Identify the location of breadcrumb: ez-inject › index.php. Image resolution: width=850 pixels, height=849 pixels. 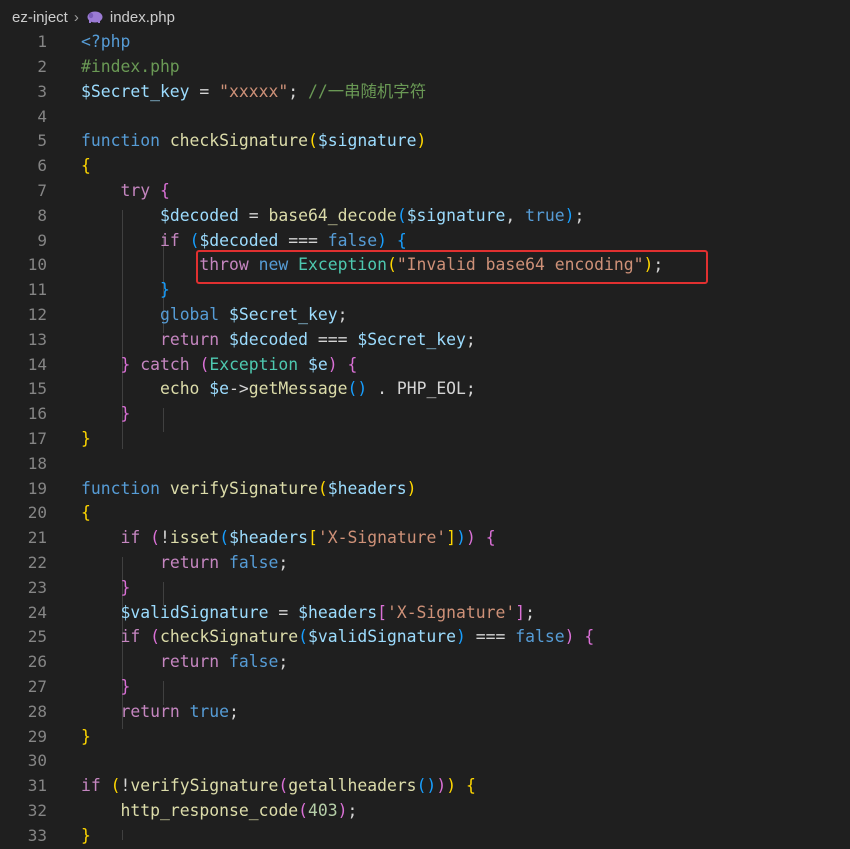
(425, 17).